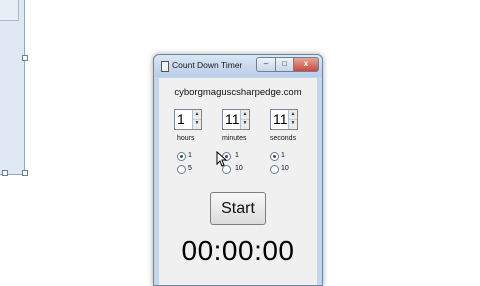  Describe the element at coordinates (190, 155) in the screenshot. I see `hours-step-label-1: 1` at that location.